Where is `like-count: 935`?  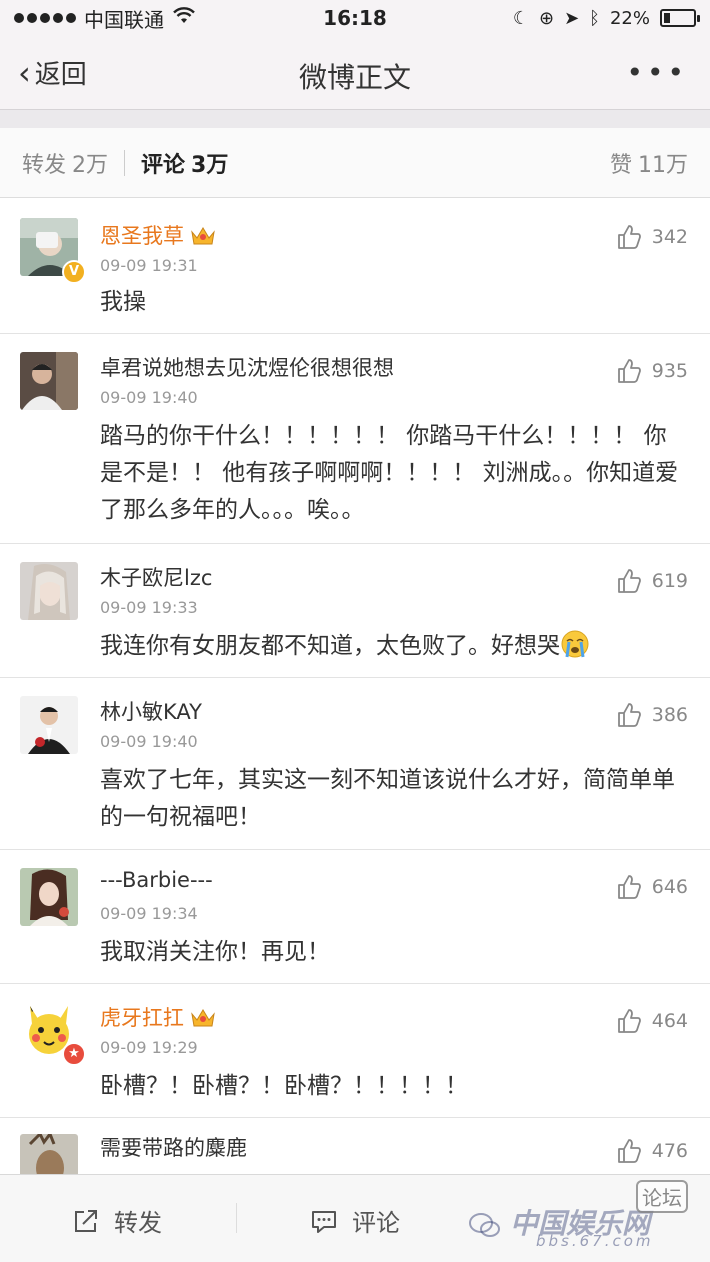
like-count: 935 is located at coordinates (669, 371).